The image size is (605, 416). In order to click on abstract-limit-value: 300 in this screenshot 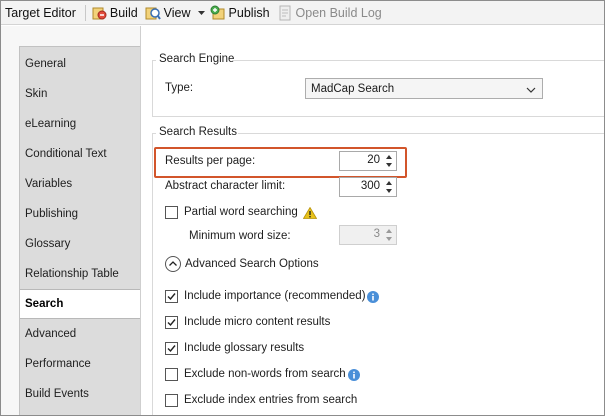, I will do `click(370, 186)`.